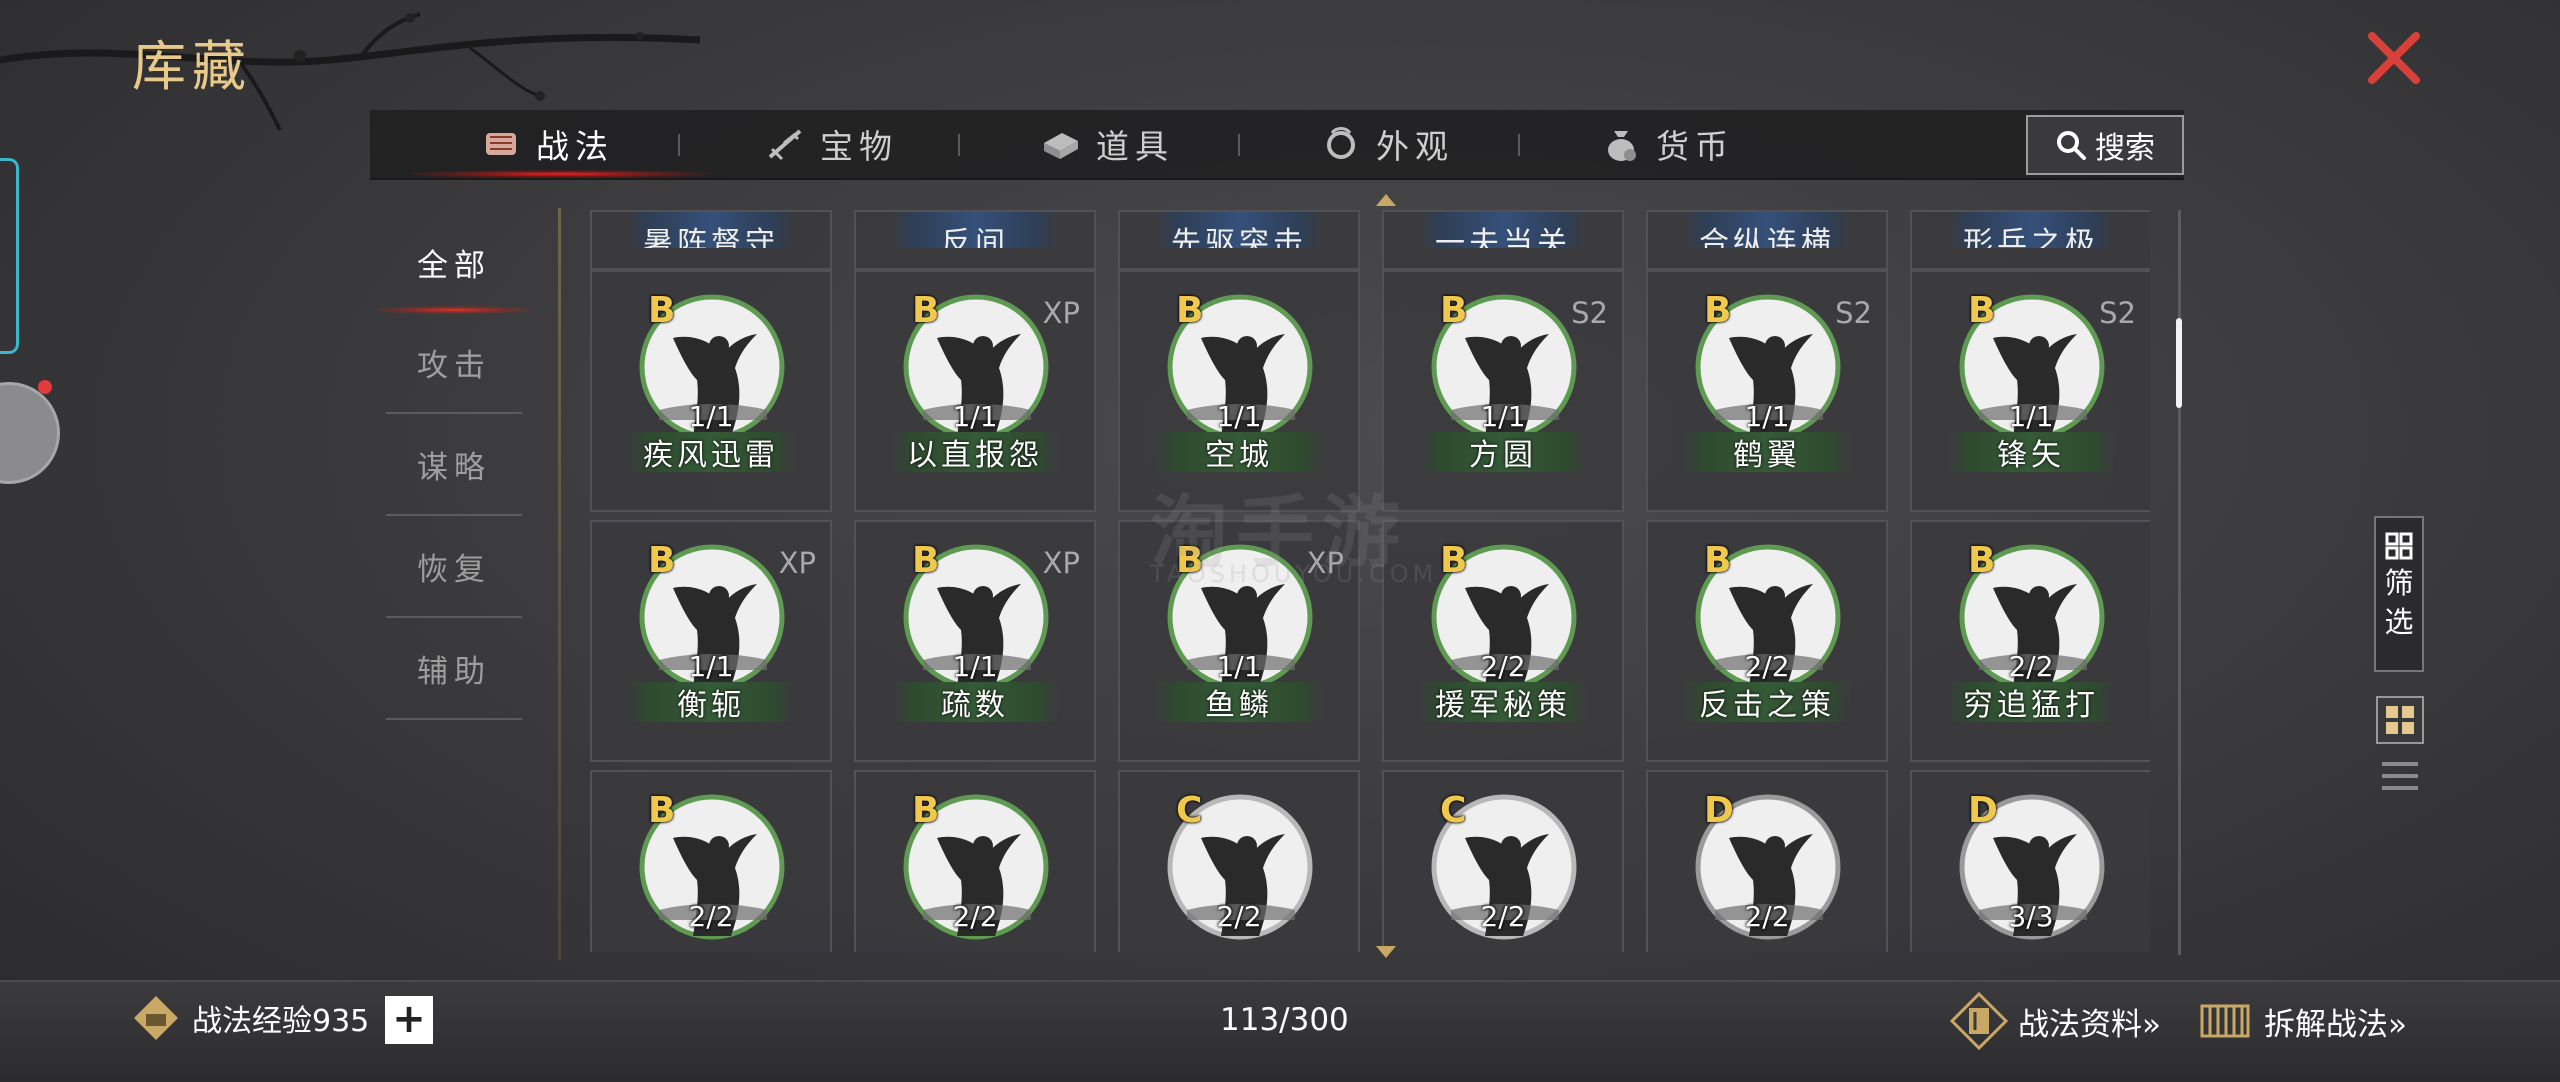 This screenshot has height=1082, width=2560. What do you see at coordinates (2400, 776) in the screenshot?
I see `list-view-icon` at bounding box center [2400, 776].